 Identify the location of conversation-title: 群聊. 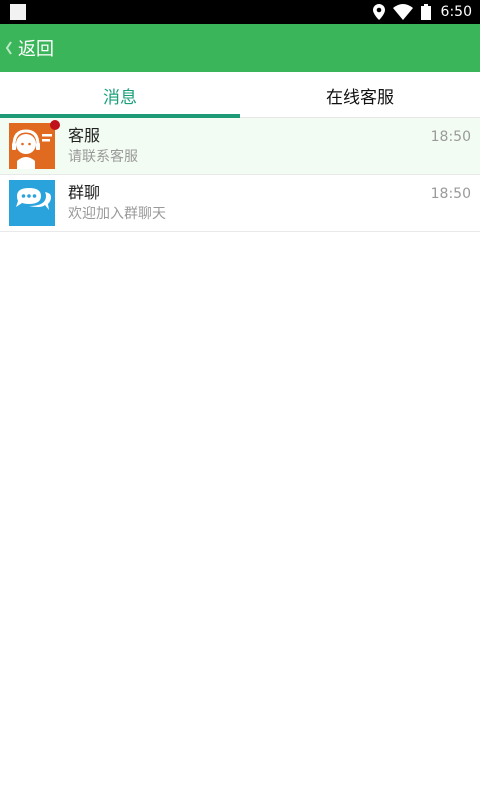
(84, 192).